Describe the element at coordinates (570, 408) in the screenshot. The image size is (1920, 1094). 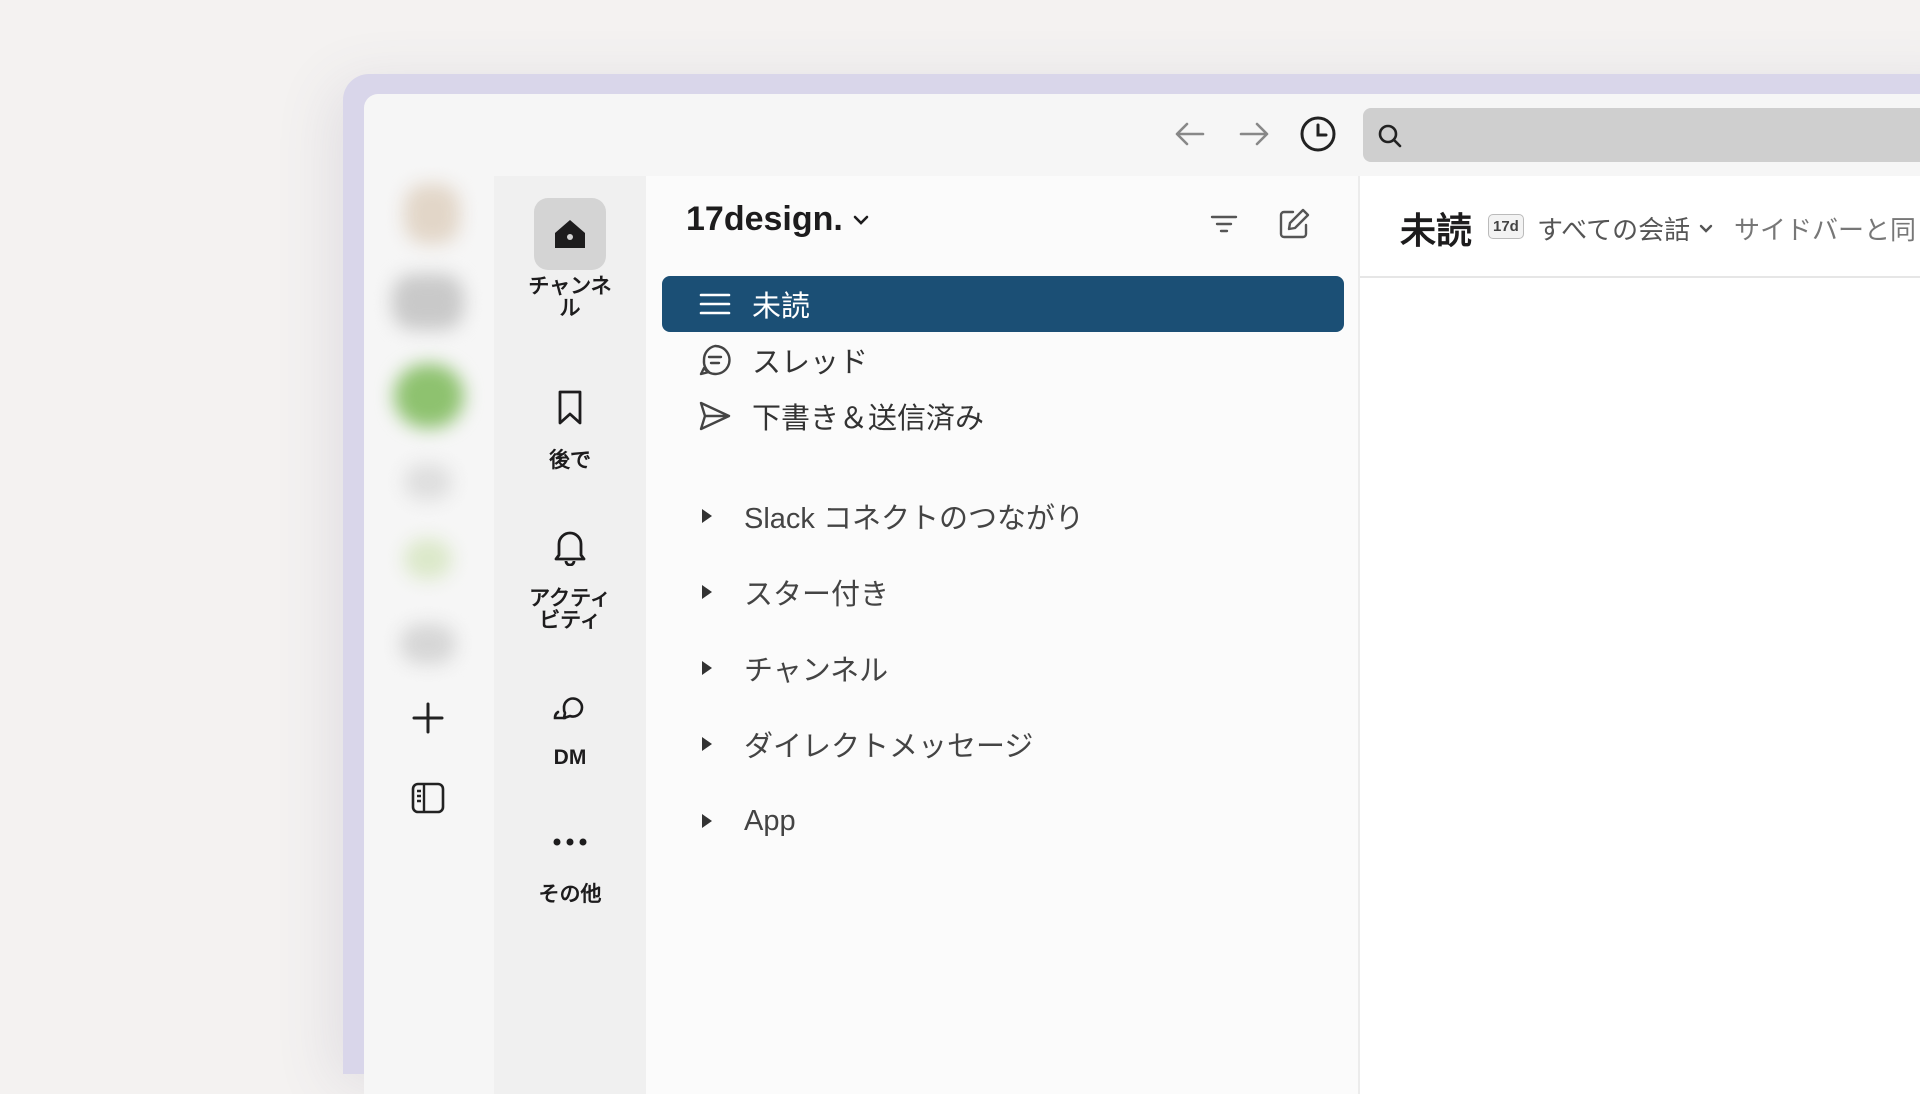
I see `bookmark-icon` at that location.